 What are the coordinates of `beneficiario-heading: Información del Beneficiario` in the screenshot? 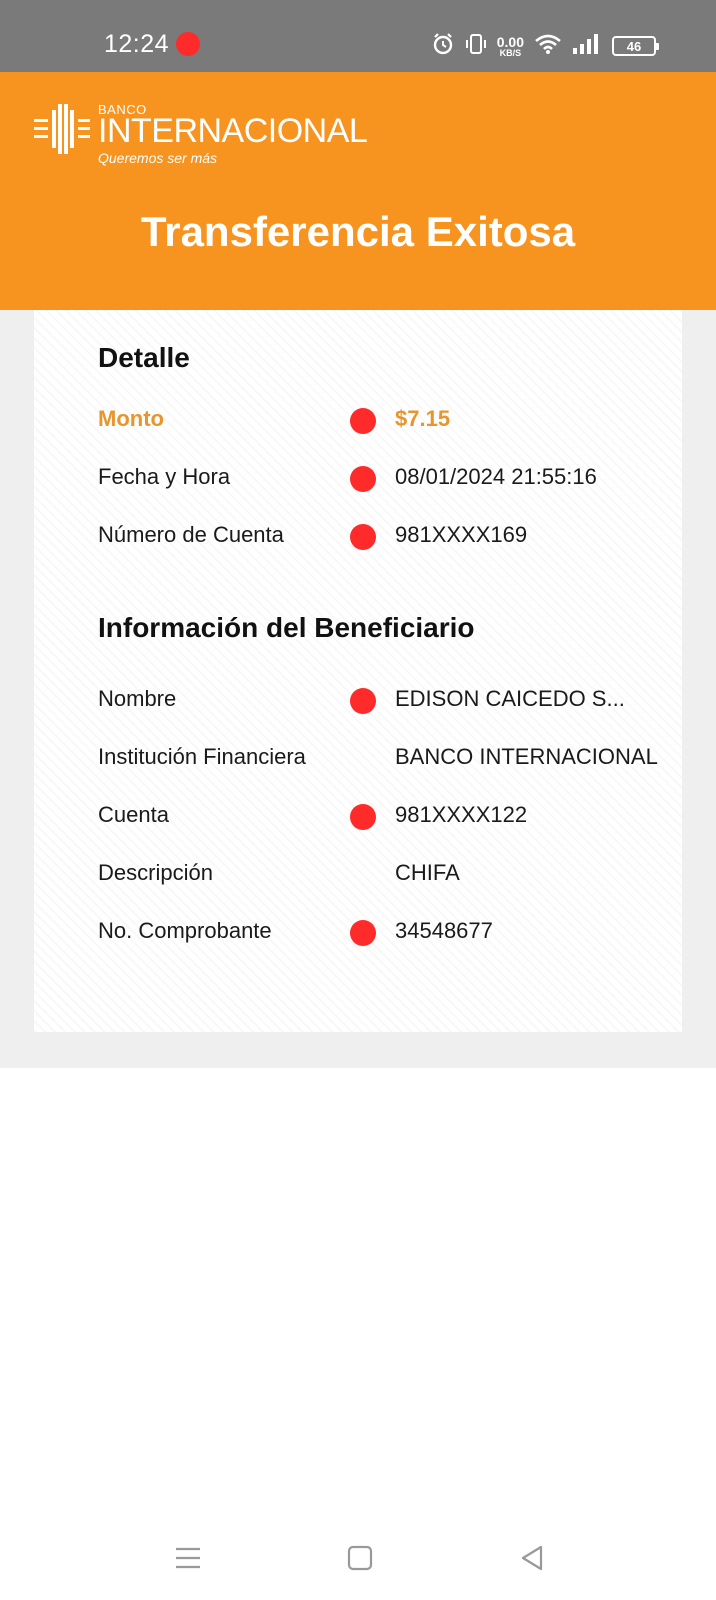 It's located at (286, 627).